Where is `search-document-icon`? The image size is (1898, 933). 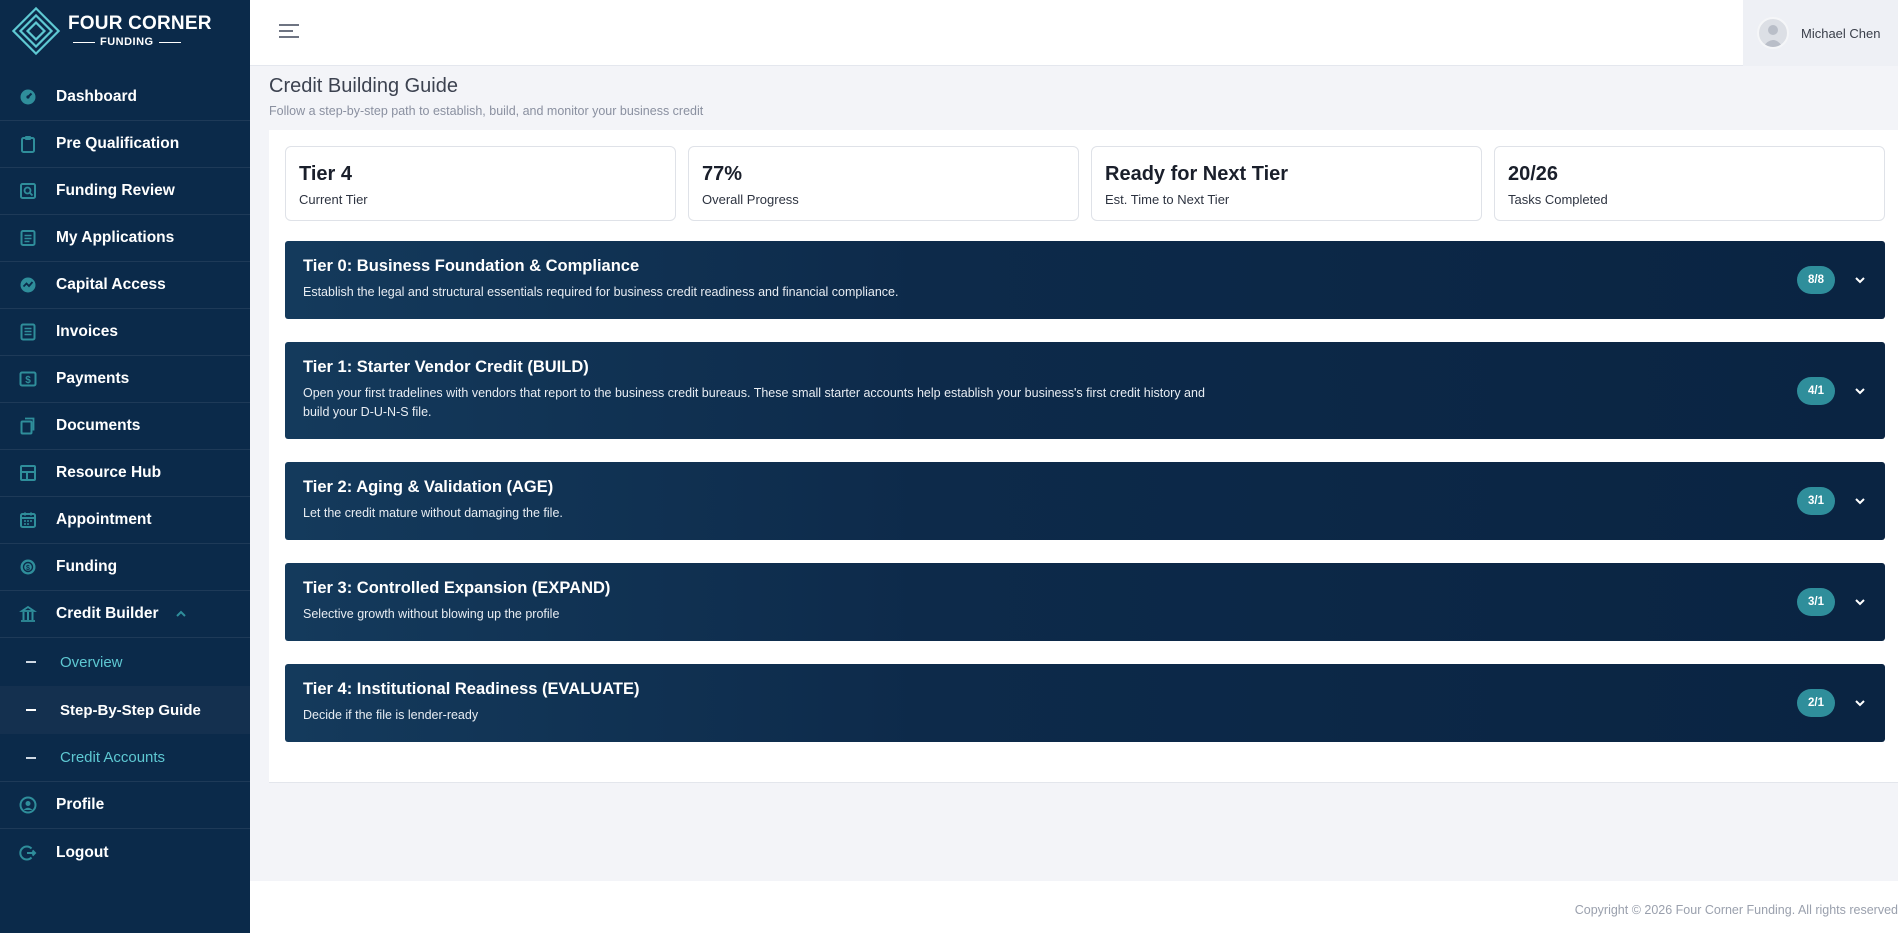 search-document-icon is located at coordinates (28, 191).